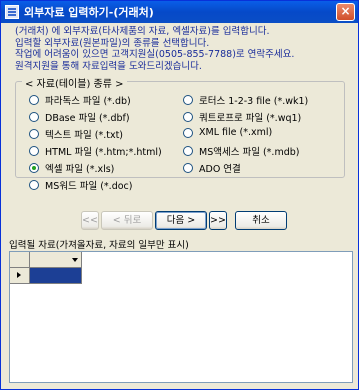 The width and height of the screenshot is (359, 390). I want to click on radio-paradox: 파라독스 파일 (*.db), so click(80, 100).